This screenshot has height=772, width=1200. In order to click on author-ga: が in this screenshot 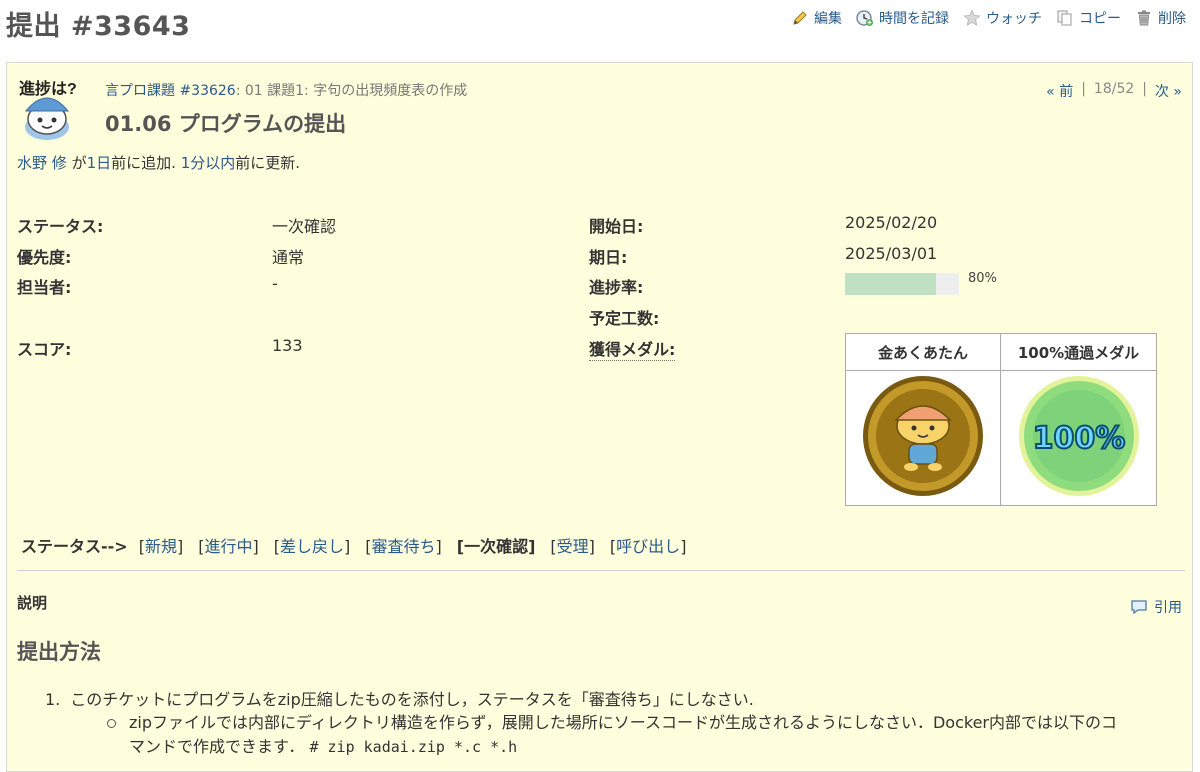, I will do `click(79, 163)`.